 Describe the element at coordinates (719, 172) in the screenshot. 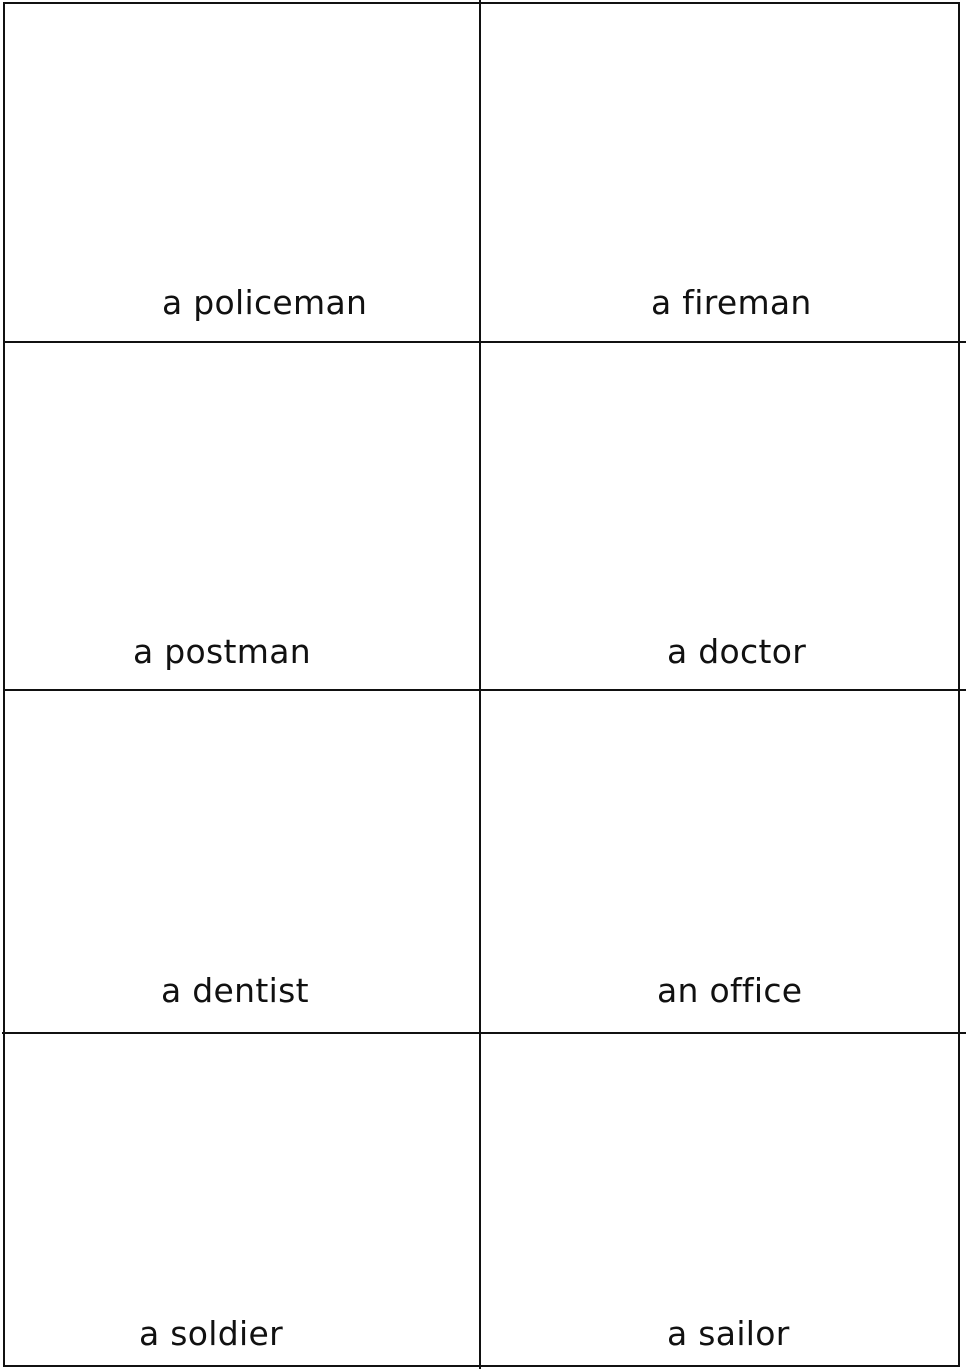

I see `card-fireman: a fireman` at that location.